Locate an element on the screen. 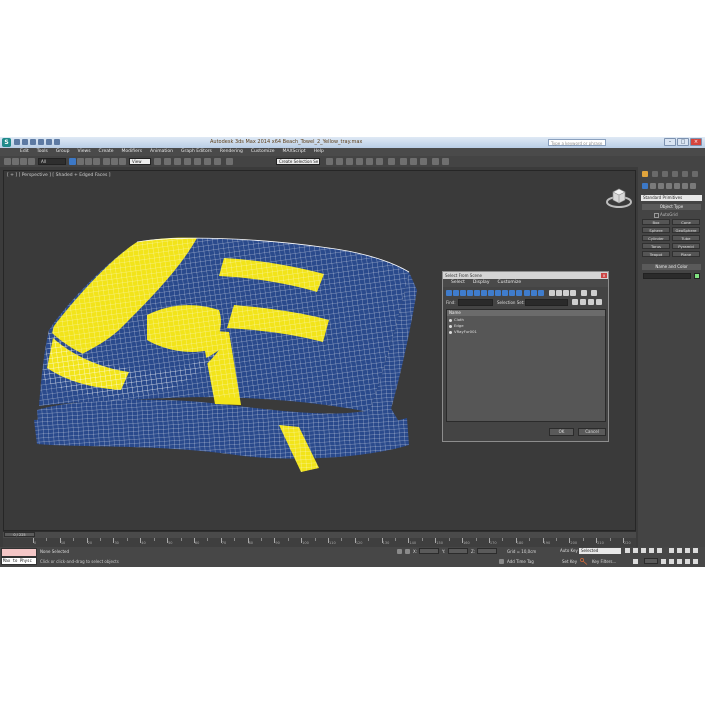 This screenshot has width=705, height=705. autogrid-checkbox: AutoGrid is located at coordinates (666, 215).